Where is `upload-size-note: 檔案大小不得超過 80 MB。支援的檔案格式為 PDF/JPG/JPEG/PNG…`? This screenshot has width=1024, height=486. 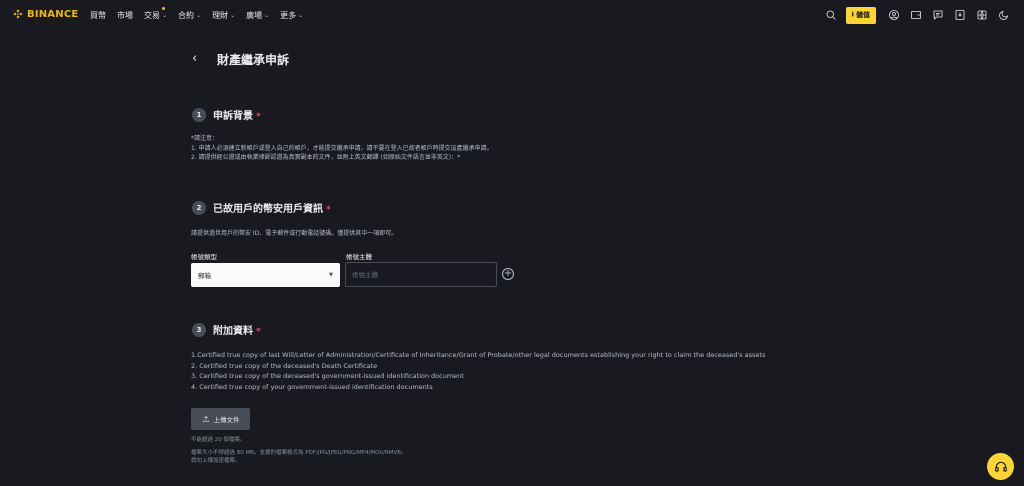 upload-size-note: 檔案大小不得超過 80 MB。支援的檔案格式為 PDF/JPG/JPEG/PNG… is located at coordinates (299, 453).